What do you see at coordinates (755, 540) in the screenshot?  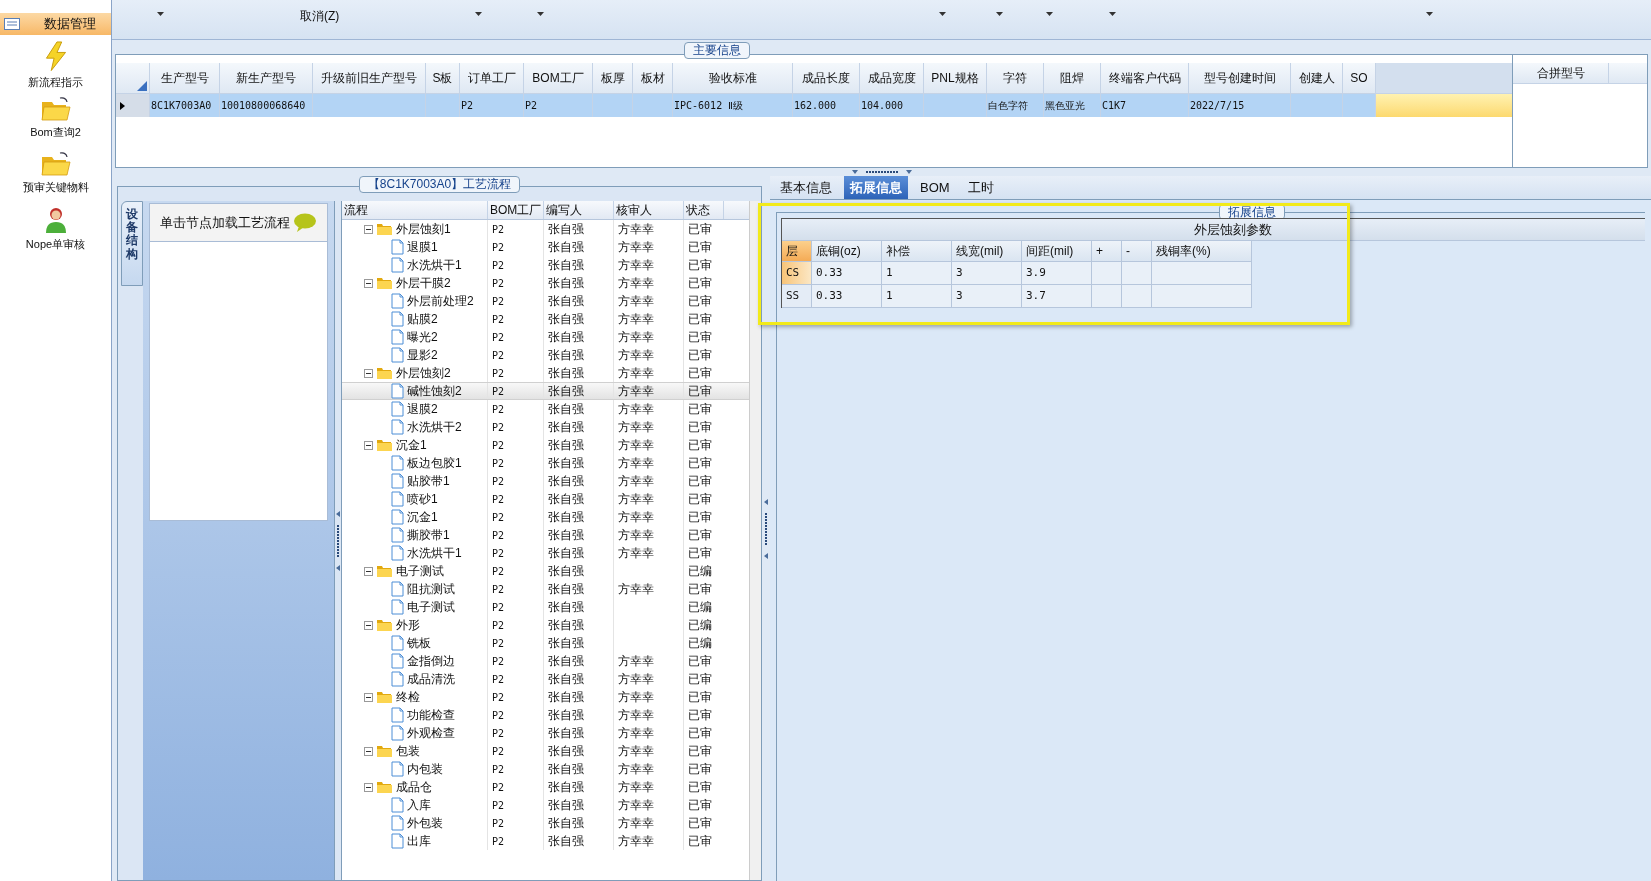 I see `scrollbar` at bounding box center [755, 540].